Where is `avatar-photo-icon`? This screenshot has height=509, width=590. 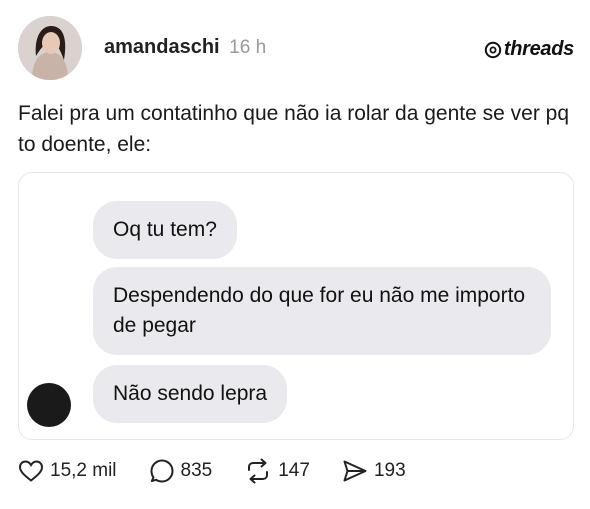 avatar-photo-icon is located at coordinates (50, 48).